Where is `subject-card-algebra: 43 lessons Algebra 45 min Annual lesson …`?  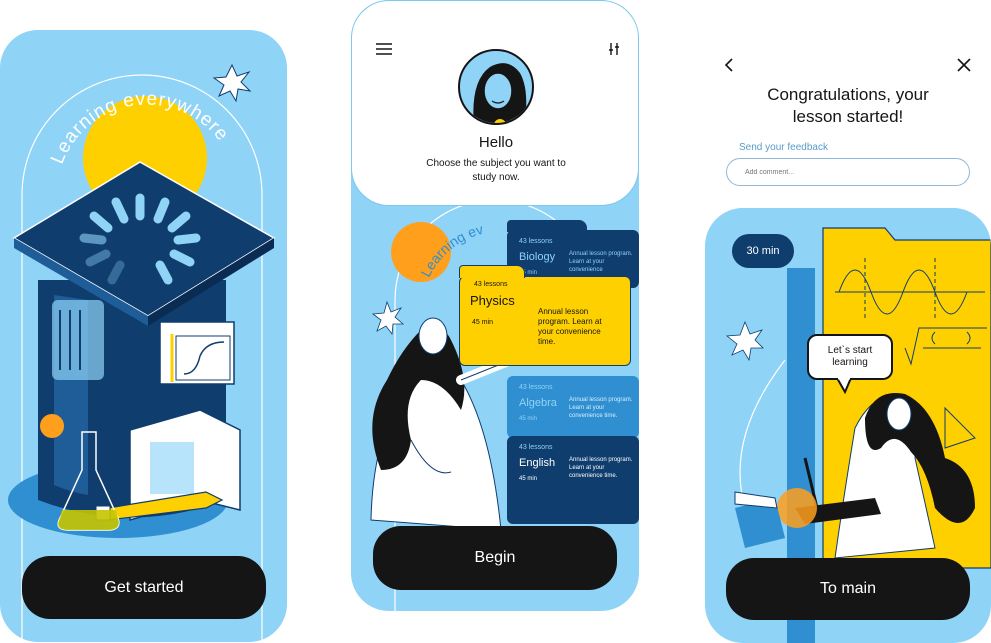
subject-card-algebra: 43 lessons Algebra 45 min Annual lesson … is located at coordinates (573, 407).